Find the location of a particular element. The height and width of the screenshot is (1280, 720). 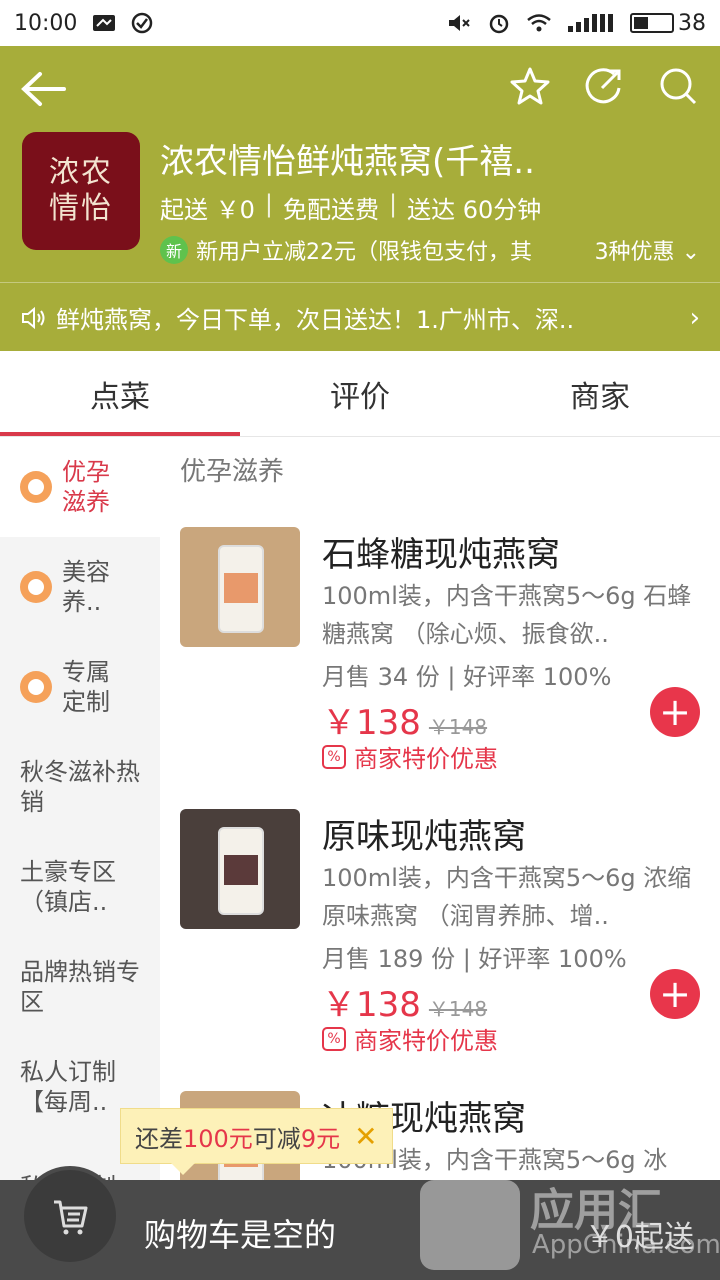

sidebar-item-pinpai: 品牌热销专区 is located at coordinates (80, 987).